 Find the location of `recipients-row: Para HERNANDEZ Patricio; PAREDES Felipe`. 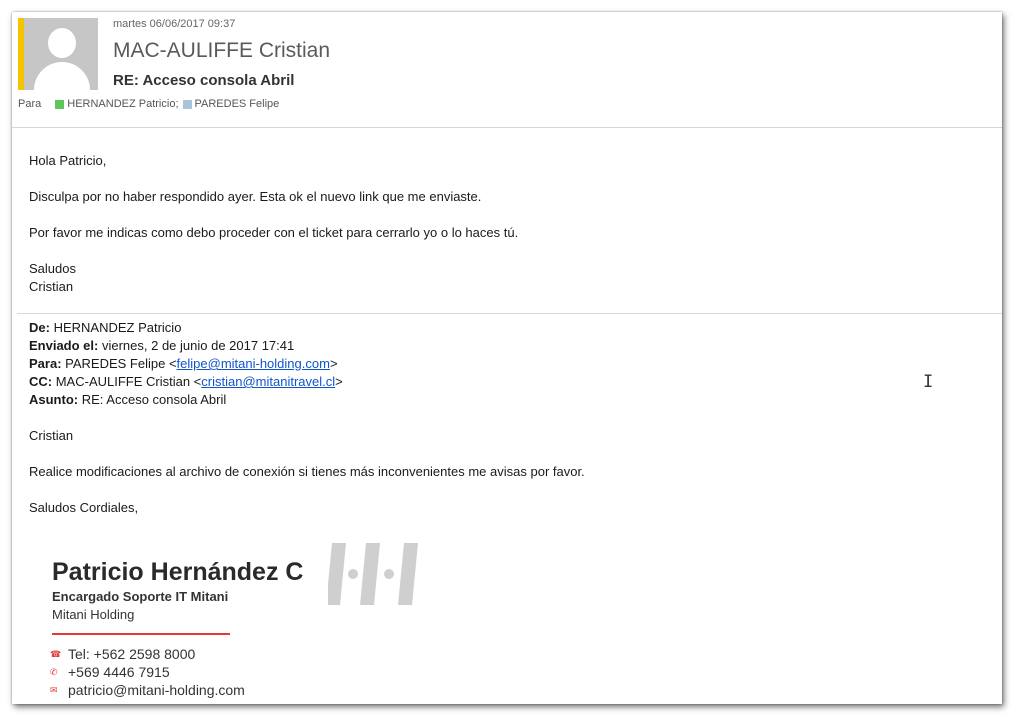

recipients-row: Para HERNANDEZ Patricio; PAREDES Felipe is located at coordinates (148, 104).